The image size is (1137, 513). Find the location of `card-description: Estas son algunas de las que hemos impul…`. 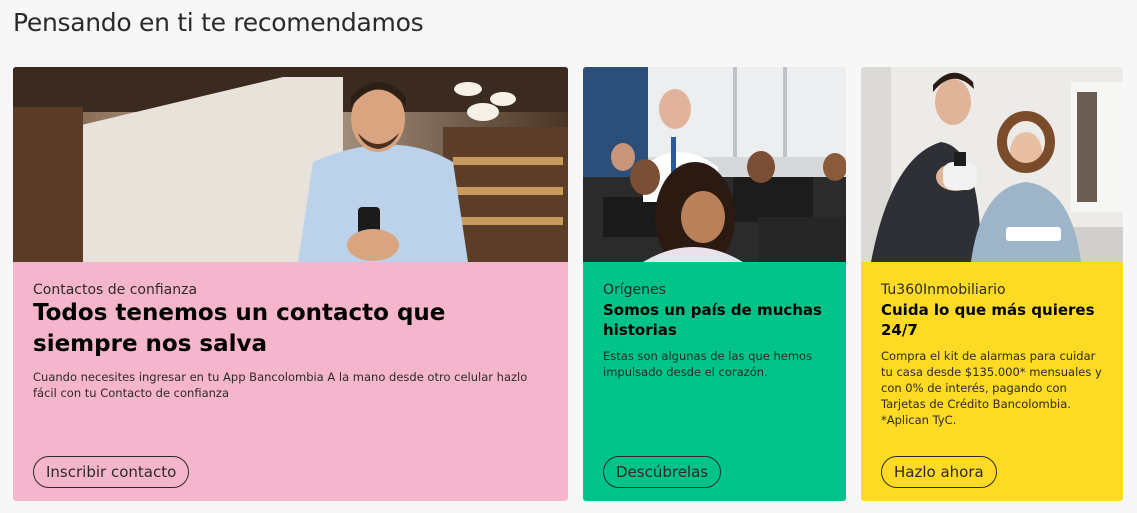

card-description: Estas son algunas de las que hemos impul… is located at coordinates (708, 364).